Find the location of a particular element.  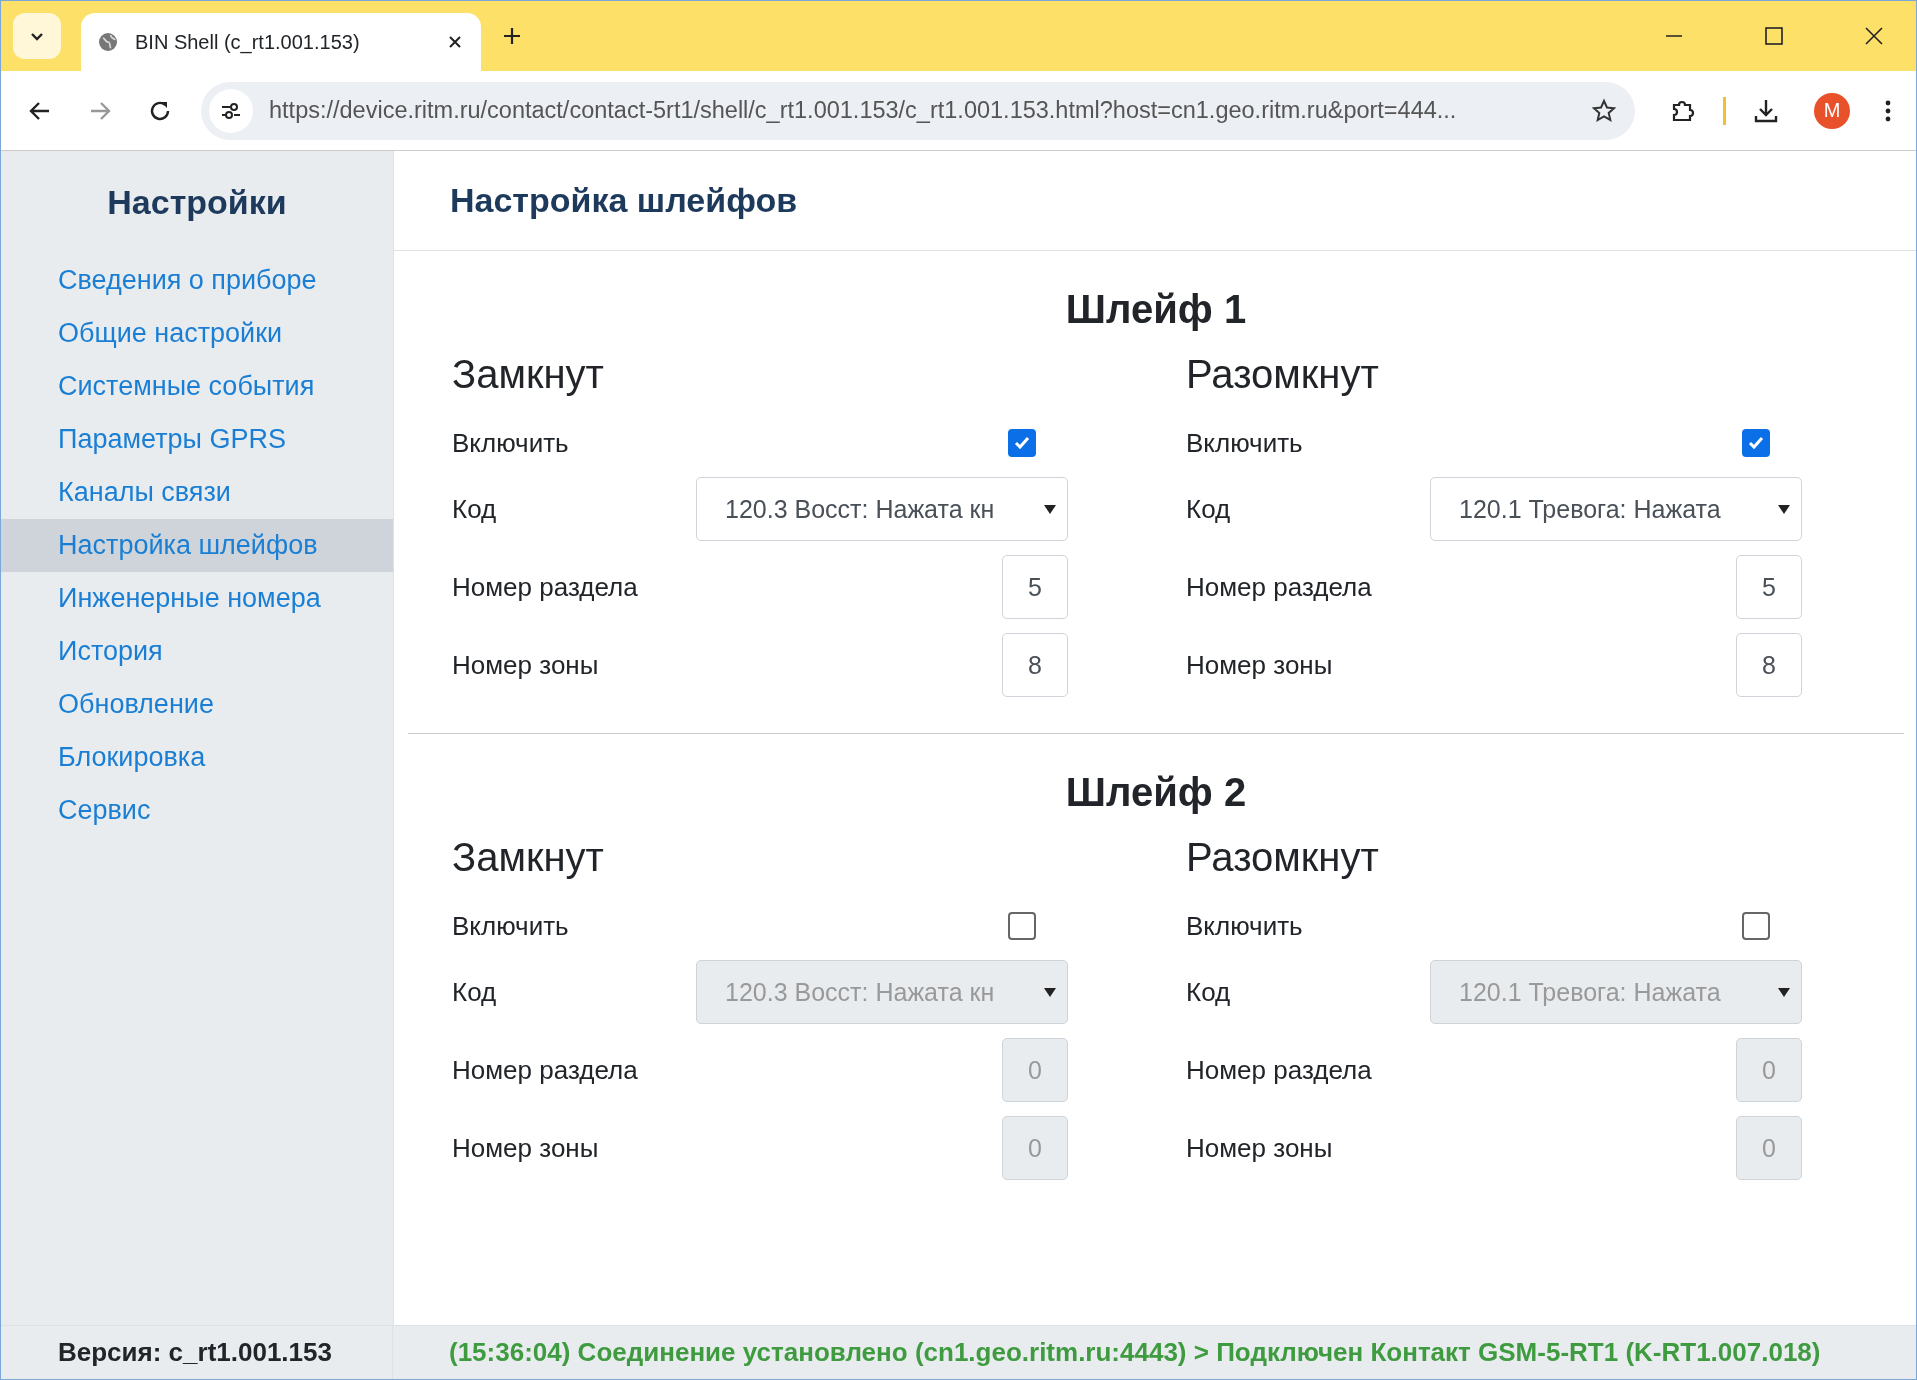

sidebar-link: Каналы связи is located at coordinates (197, 492).